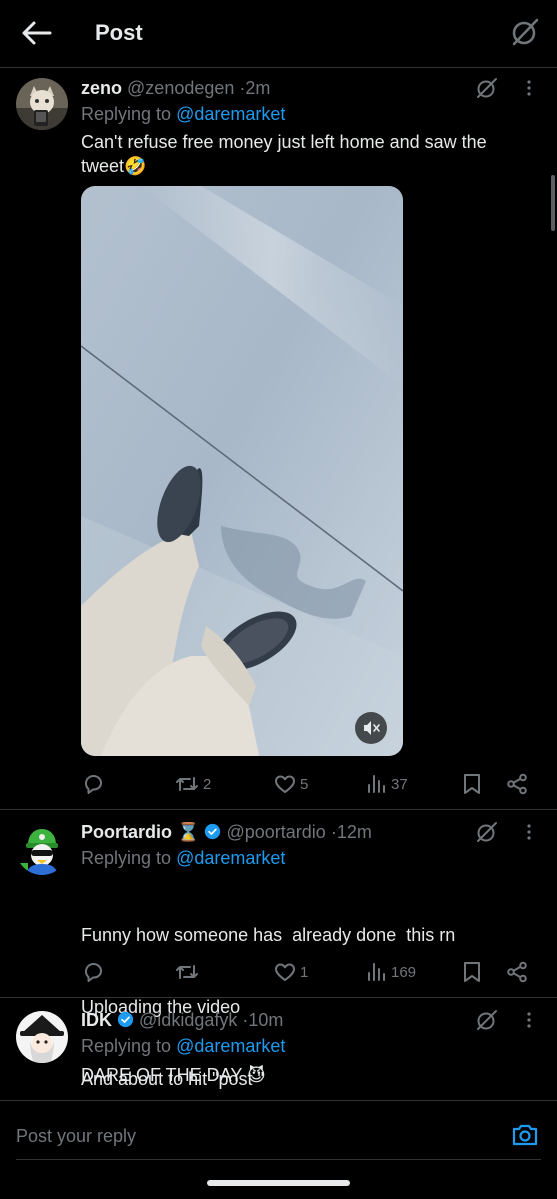 The height and width of the screenshot is (1199, 557). I want to click on repost-button, so click(188, 972).